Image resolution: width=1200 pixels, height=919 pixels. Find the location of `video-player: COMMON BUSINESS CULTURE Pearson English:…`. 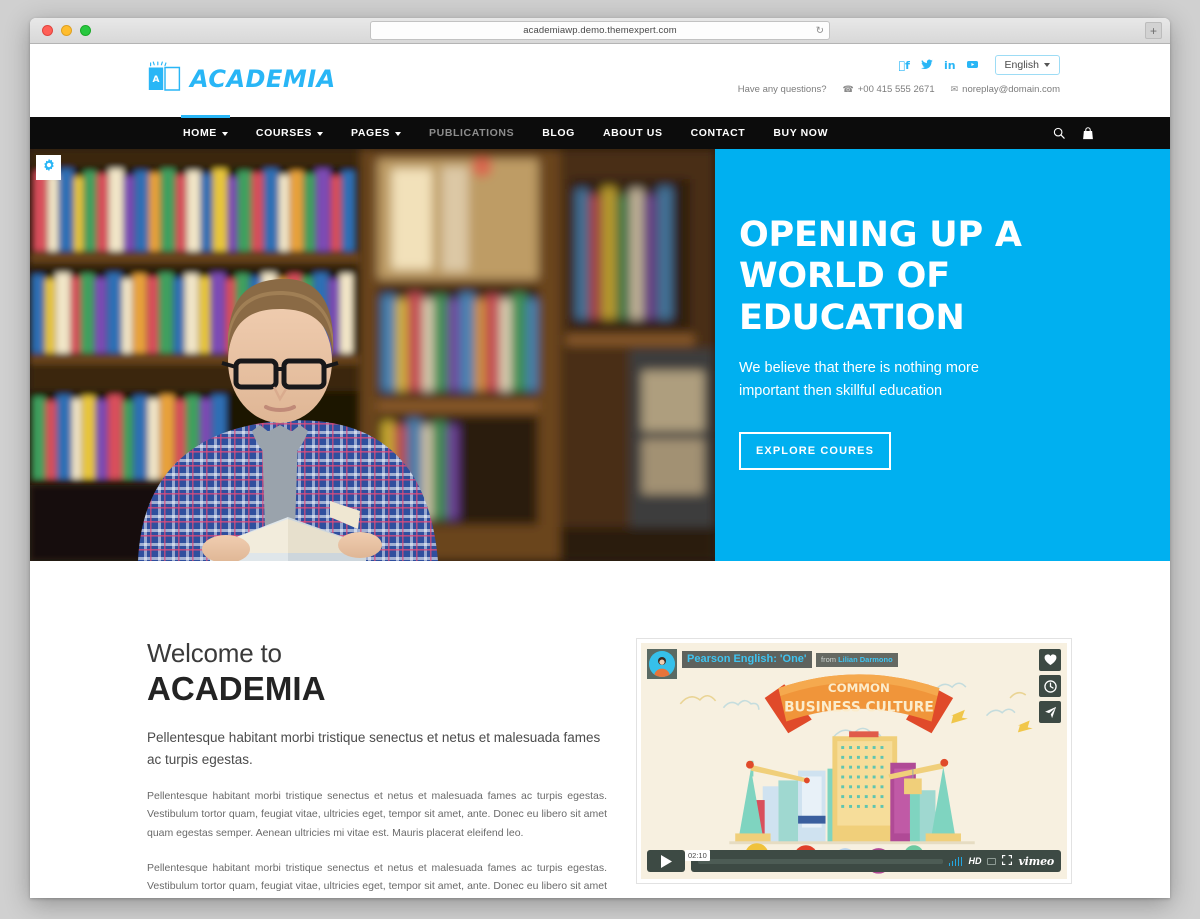

video-player: COMMON BUSINESS CULTURE Pearson English:… is located at coordinates (854, 761).